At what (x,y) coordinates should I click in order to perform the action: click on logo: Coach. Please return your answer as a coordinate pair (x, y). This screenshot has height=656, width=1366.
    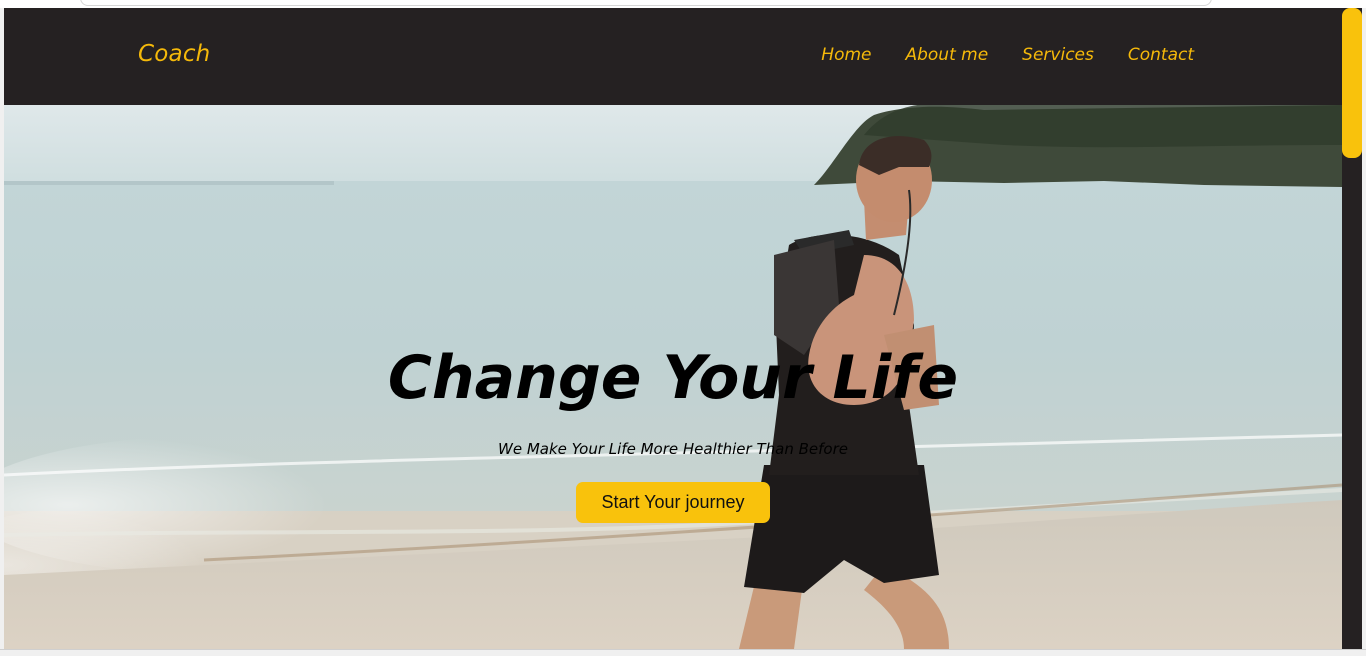
    Looking at the image, I should click on (174, 54).